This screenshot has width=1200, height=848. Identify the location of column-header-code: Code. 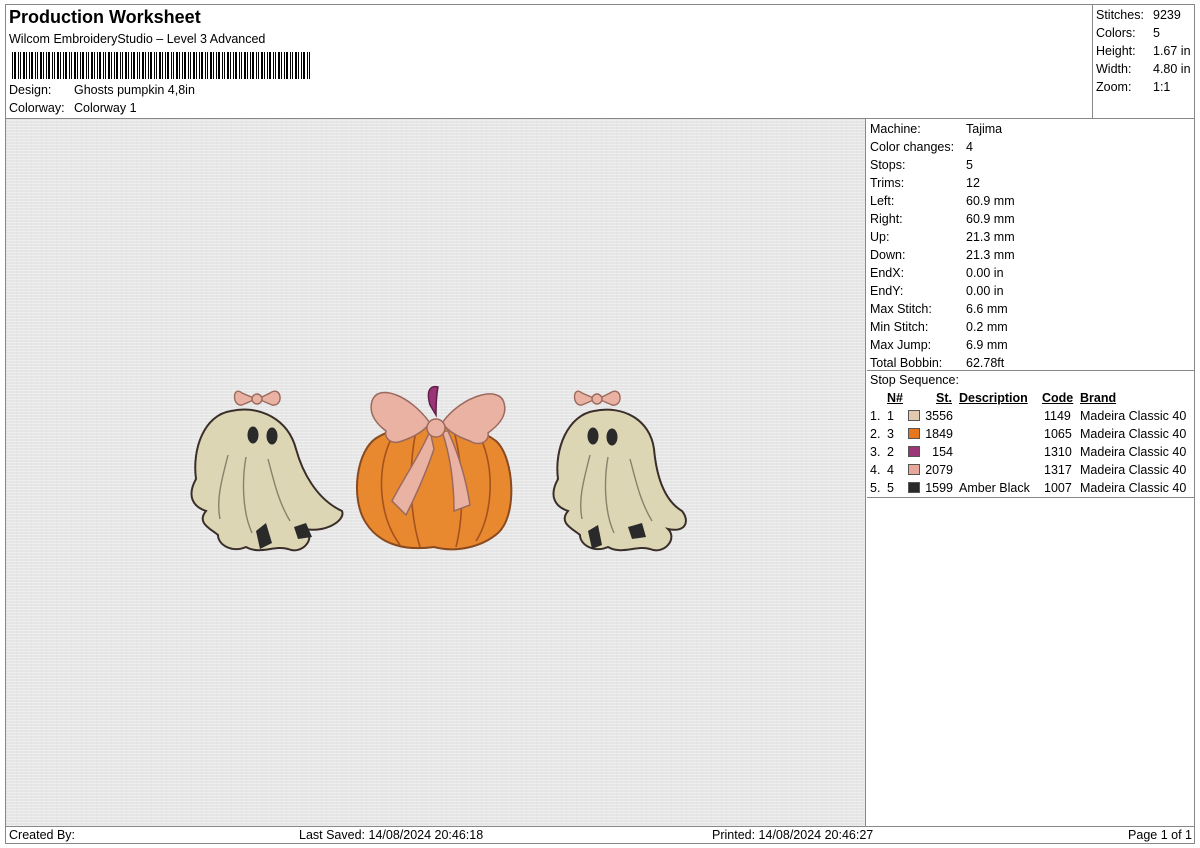
(1058, 398).